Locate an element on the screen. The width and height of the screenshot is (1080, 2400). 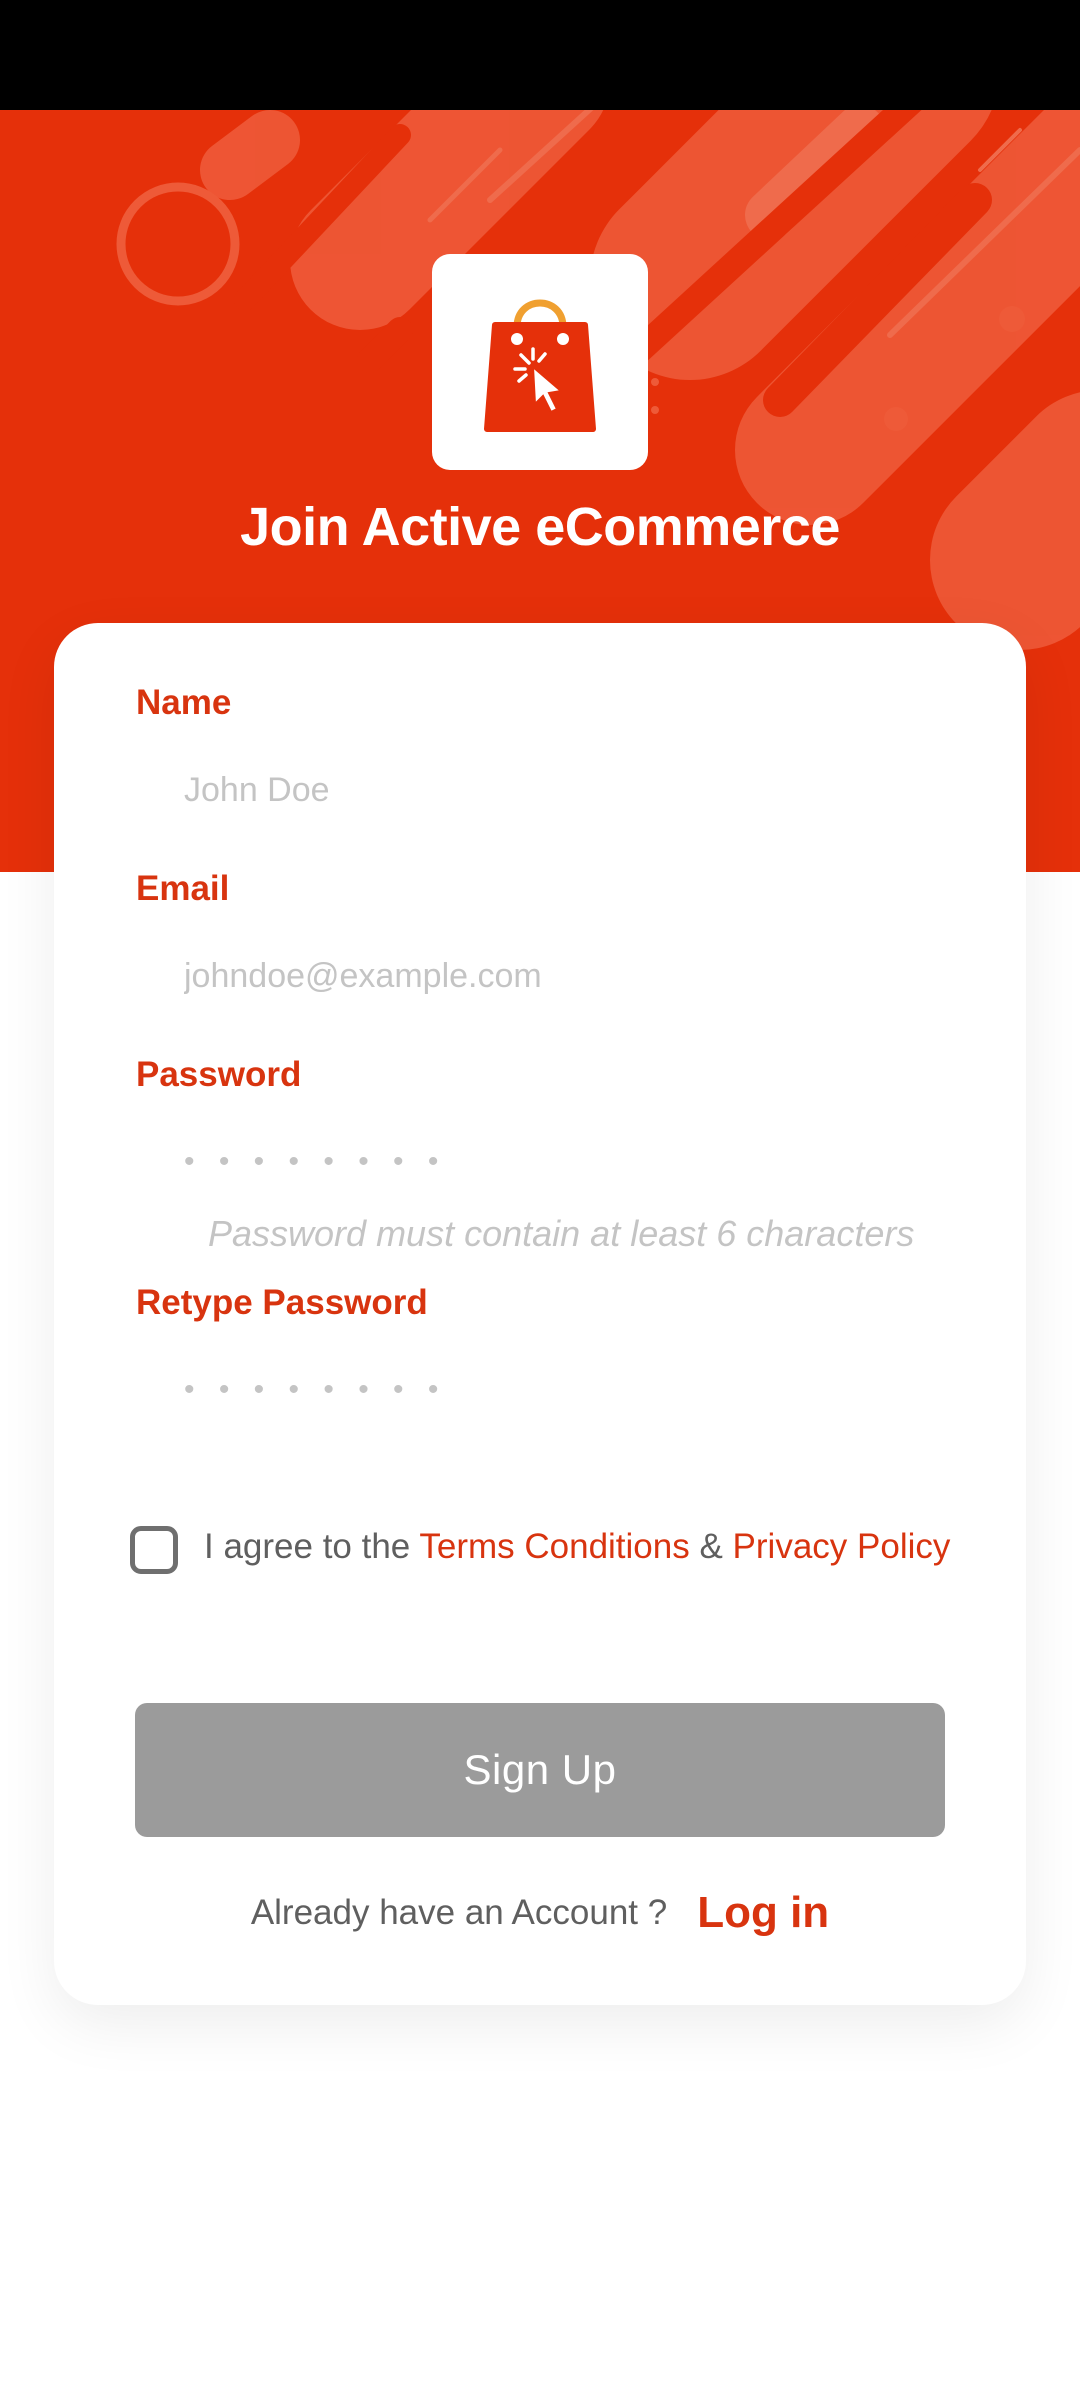
retype-password-input is located at coordinates (574, 1390).